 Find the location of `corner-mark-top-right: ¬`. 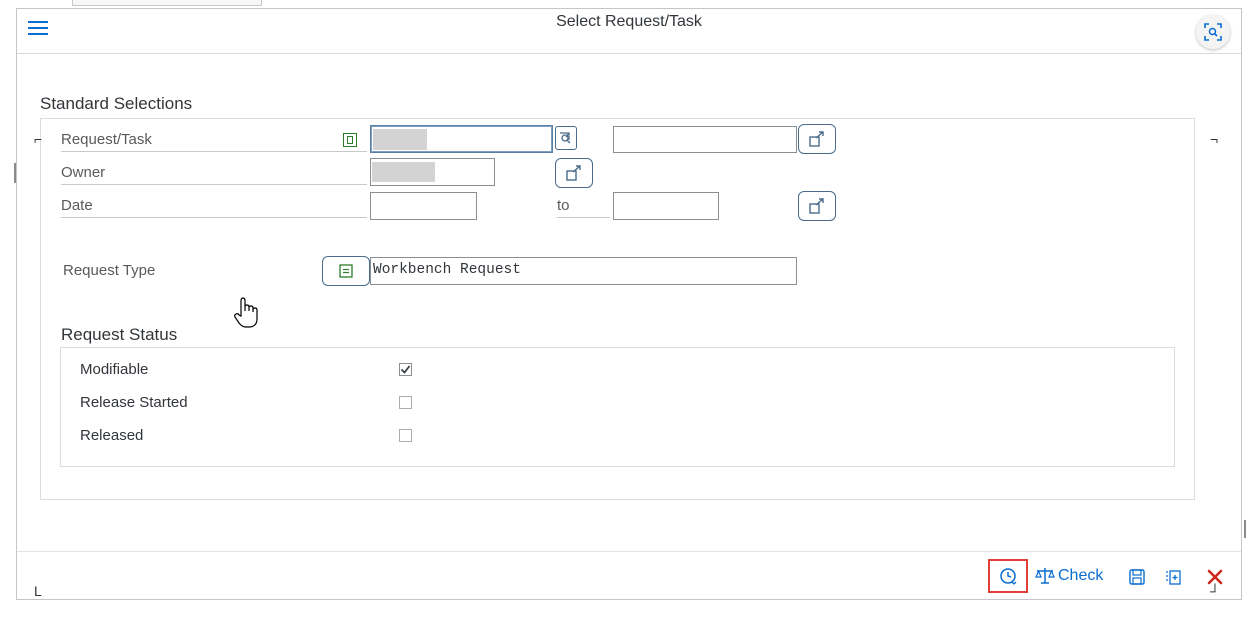

corner-mark-top-right: ¬ is located at coordinates (1214, 139).